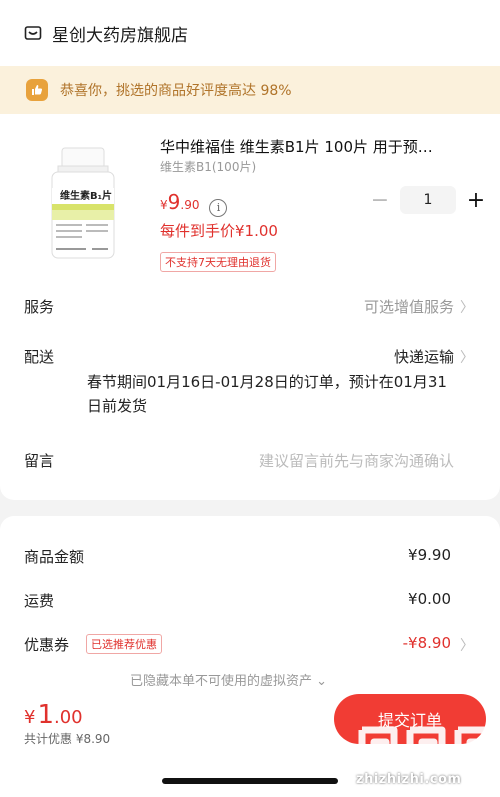 The height and width of the screenshot is (797, 500). Describe the element at coordinates (476, 200) in the screenshot. I see `increase-button: +` at that location.